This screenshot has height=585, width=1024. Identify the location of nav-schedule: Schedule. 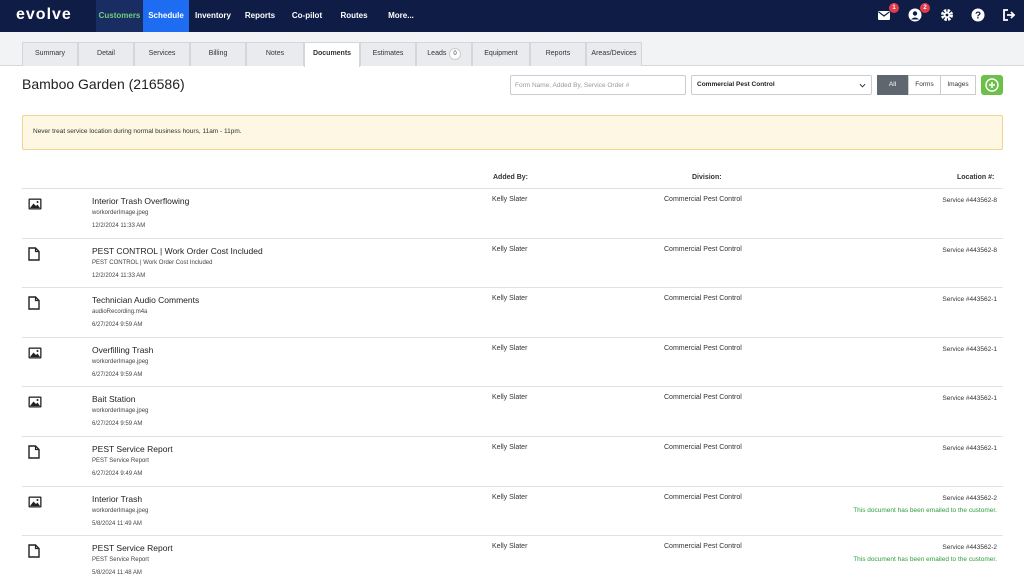
(166, 16).